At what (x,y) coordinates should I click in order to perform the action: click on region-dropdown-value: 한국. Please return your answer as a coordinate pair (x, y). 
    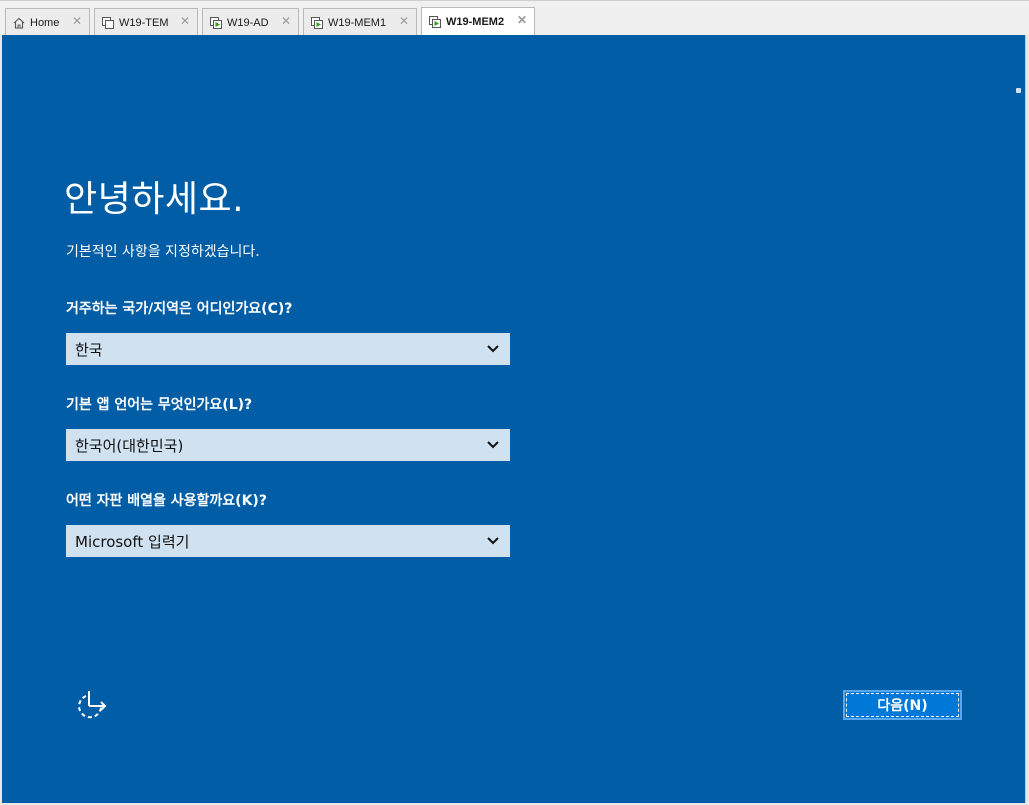
    Looking at the image, I should click on (89, 349).